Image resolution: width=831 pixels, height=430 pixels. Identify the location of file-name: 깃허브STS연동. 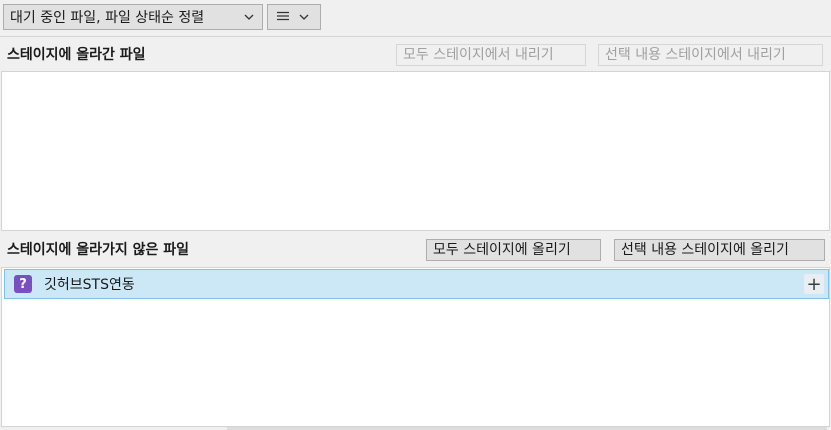
(89, 285).